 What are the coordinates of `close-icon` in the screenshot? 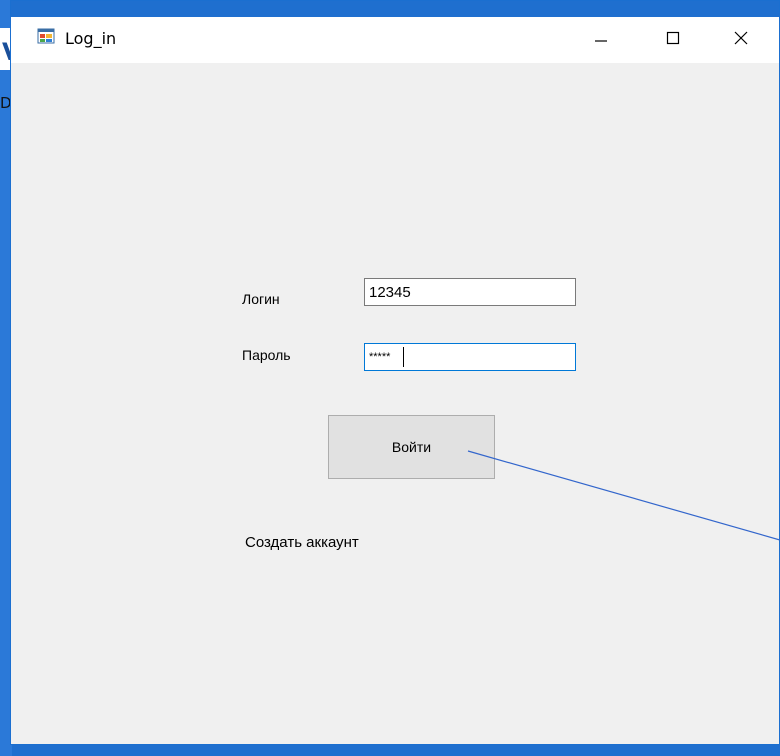 It's located at (741, 38).